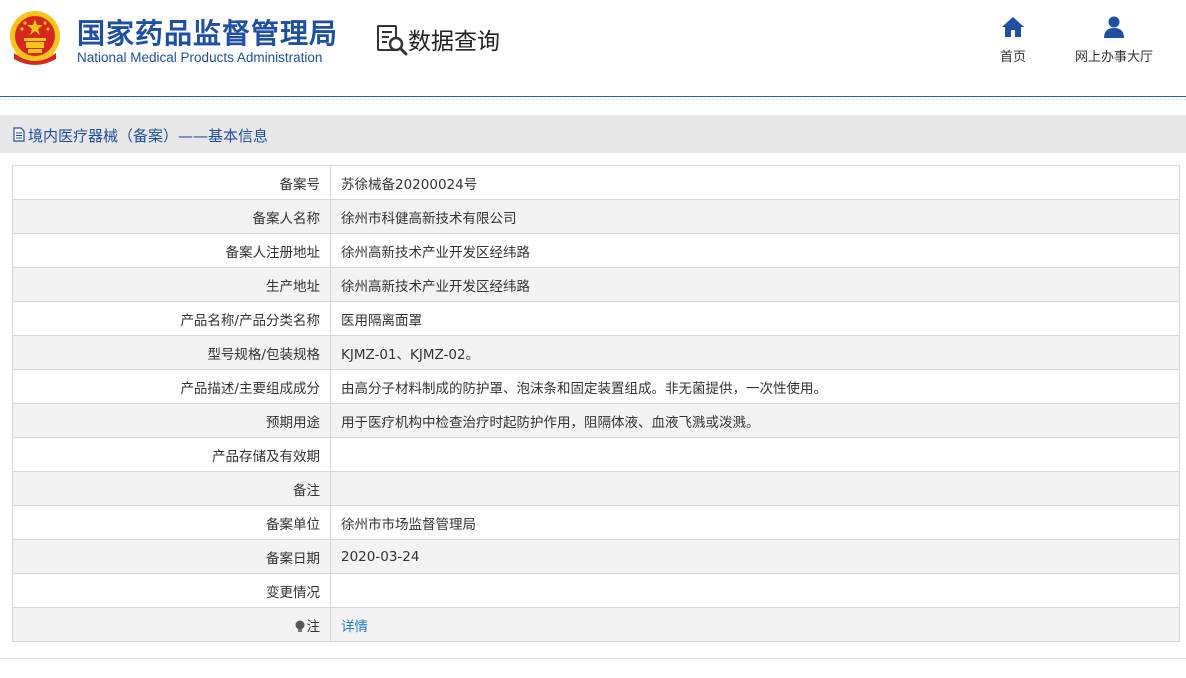 This screenshot has height=678, width=1186. Describe the element at coordinates (755, 624) in the screenshot. I see `note-value-cell: 详情` at that location.